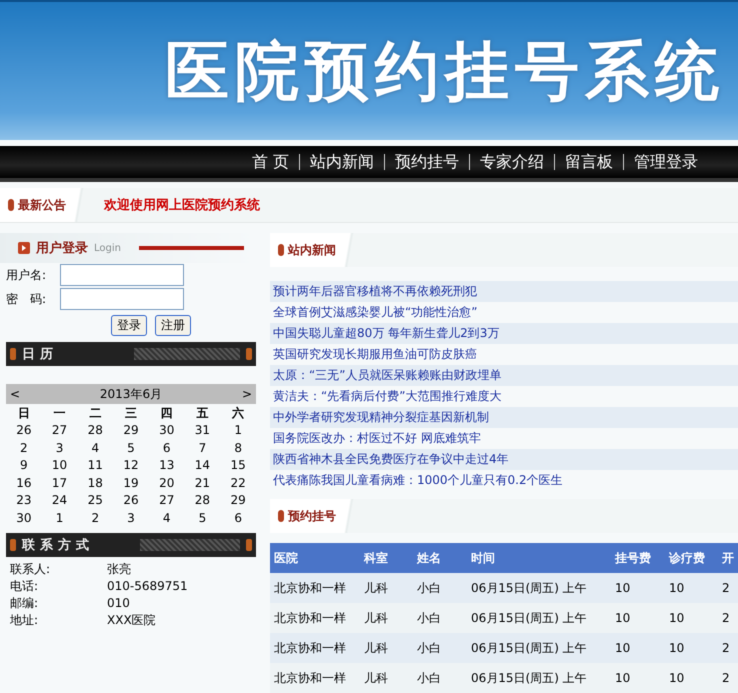 Image resolution: width=738 pixels, height=693 pixels. I want to click on news-link: 陕西省神木县全民免费医疗在争议中走过4年, so click(504, 459).